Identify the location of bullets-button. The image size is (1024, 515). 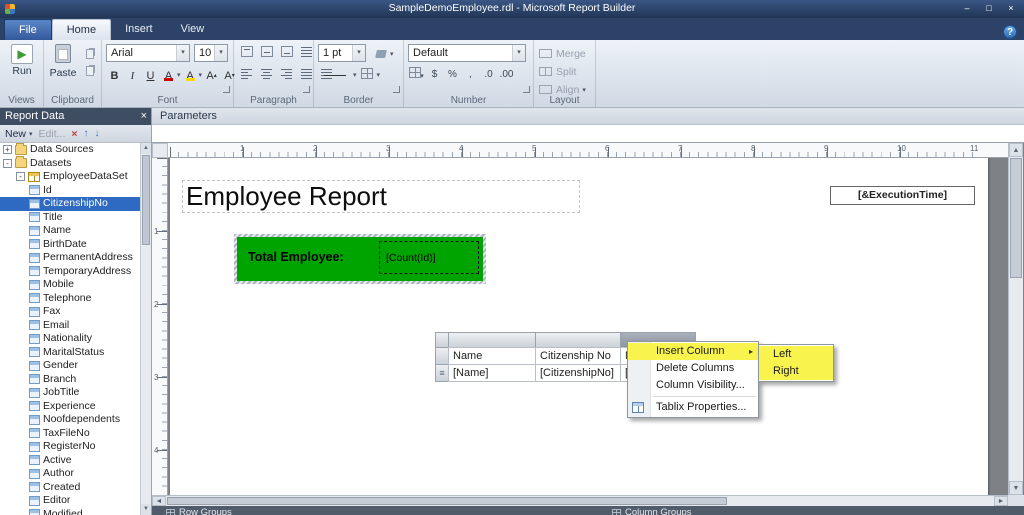
(306, 75).